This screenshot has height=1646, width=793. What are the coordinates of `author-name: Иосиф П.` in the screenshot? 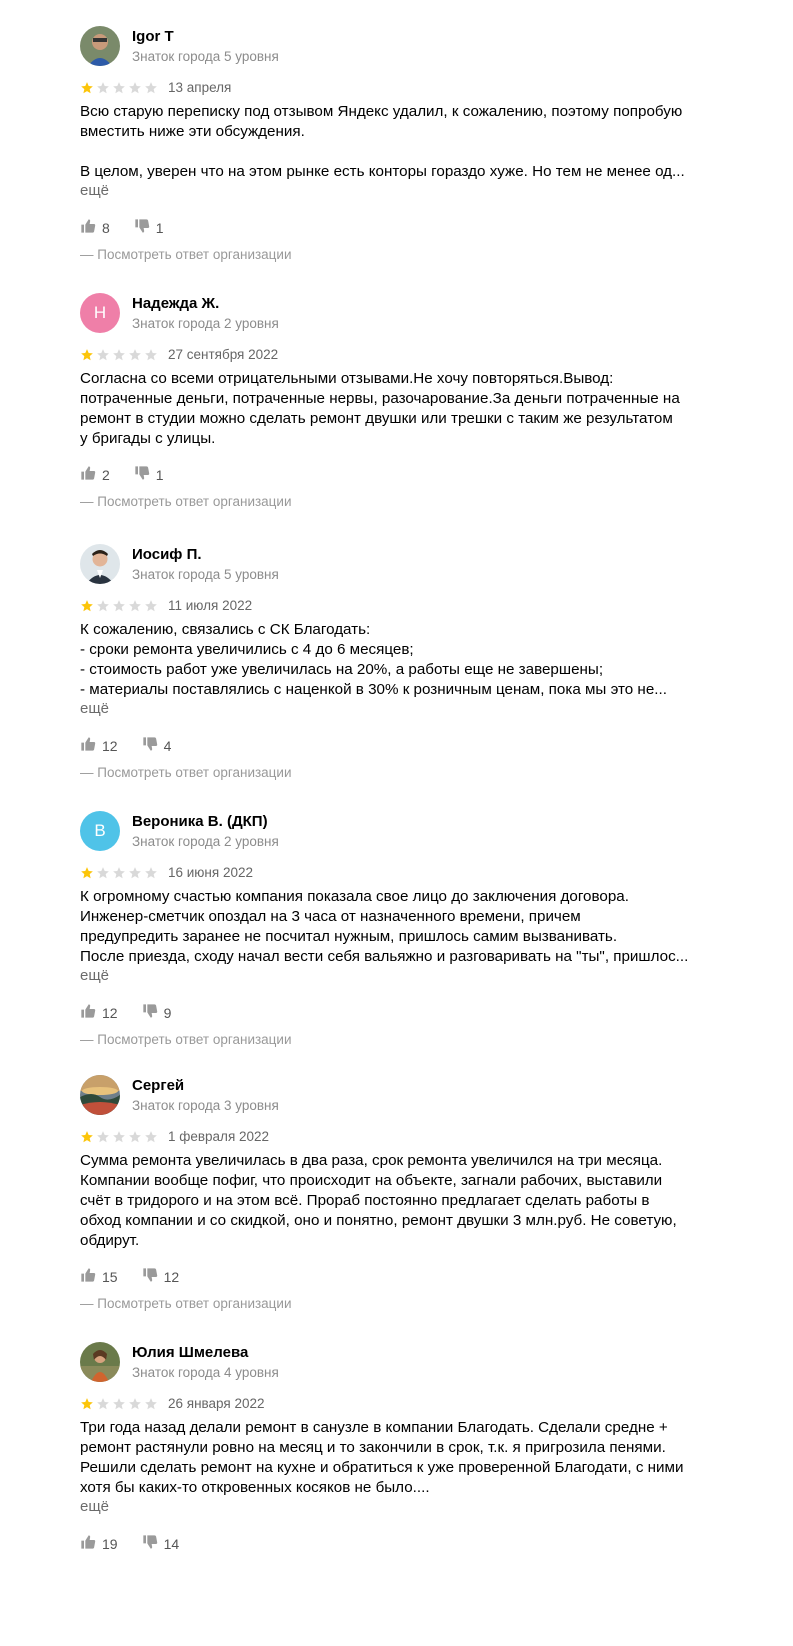 It's located at (167, 554).